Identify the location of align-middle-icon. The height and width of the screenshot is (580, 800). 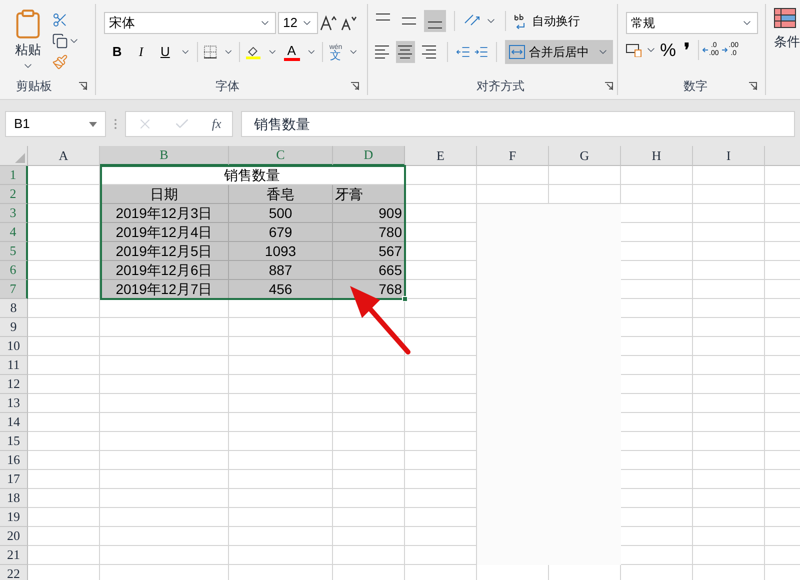
(409, 21).